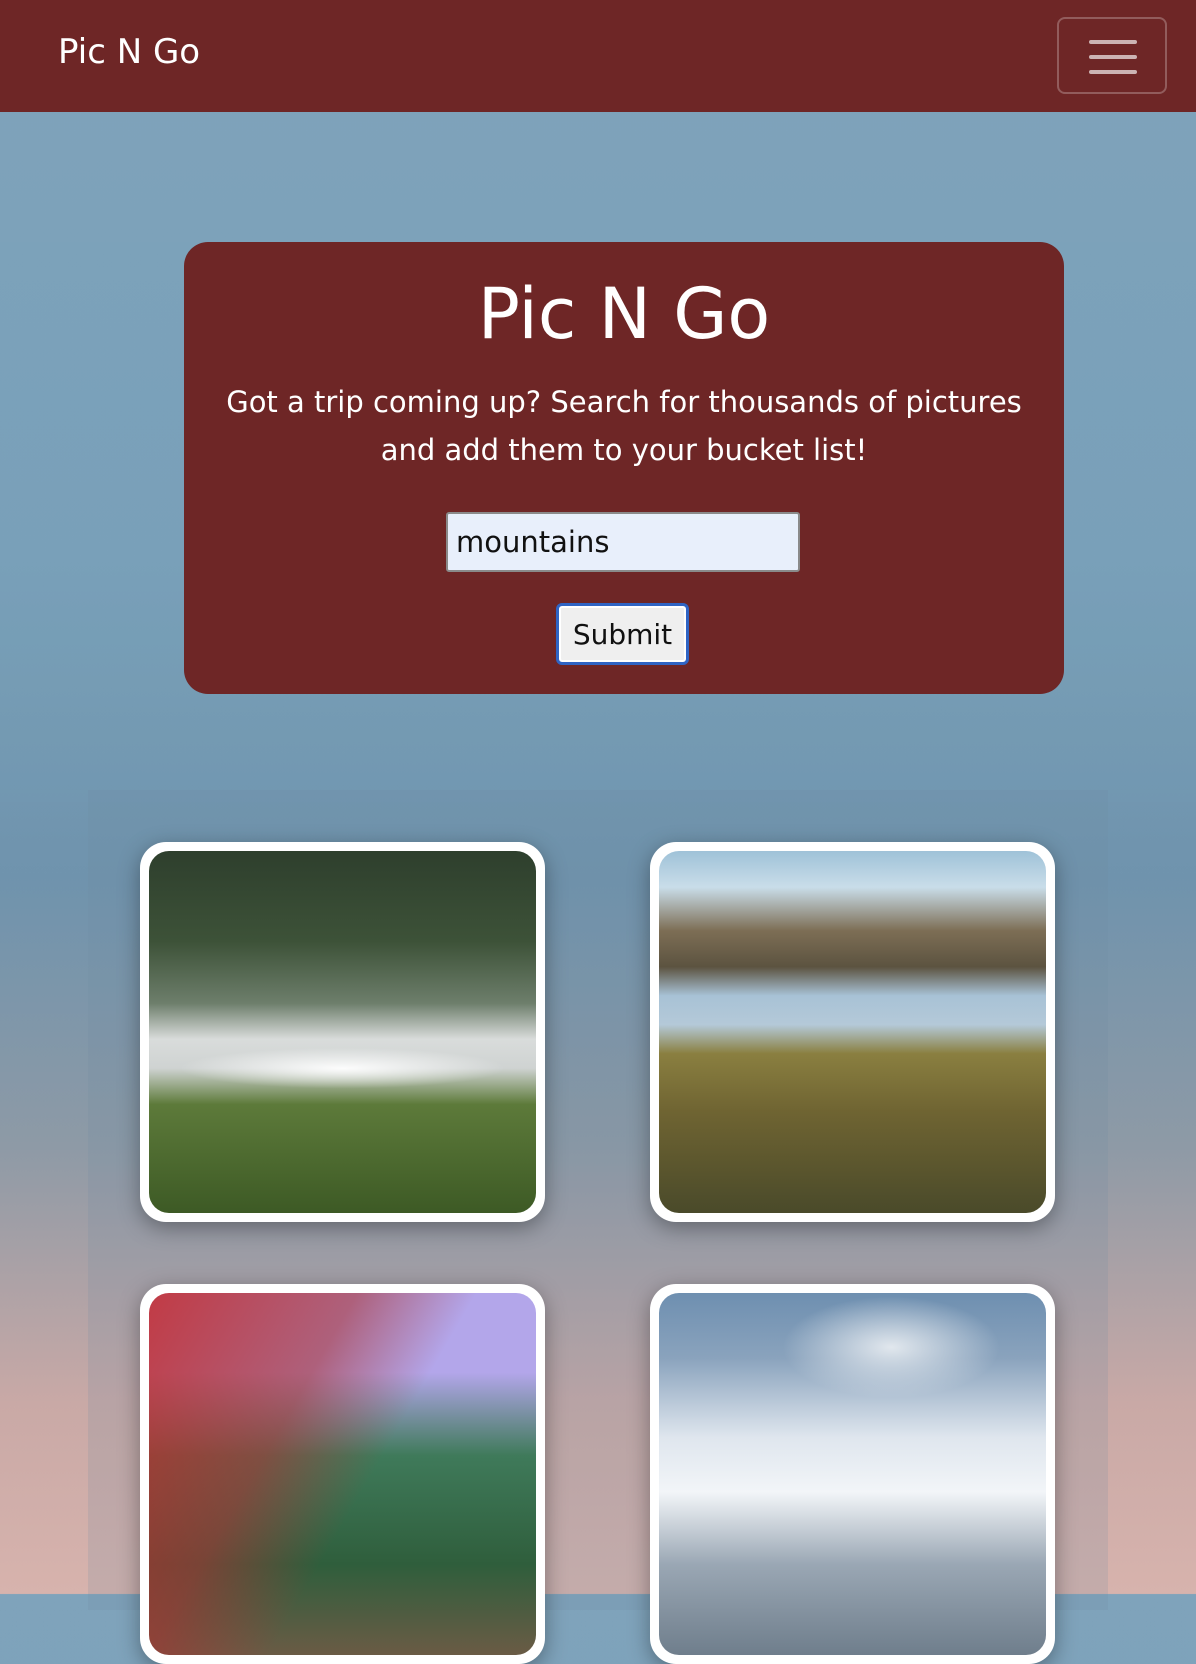 The width and height of the screenshot is (1196, 1664). Describe the element at coordinates (129, 52) in the screenshot. I see `navbar-brand: Pic N Go` at that location.